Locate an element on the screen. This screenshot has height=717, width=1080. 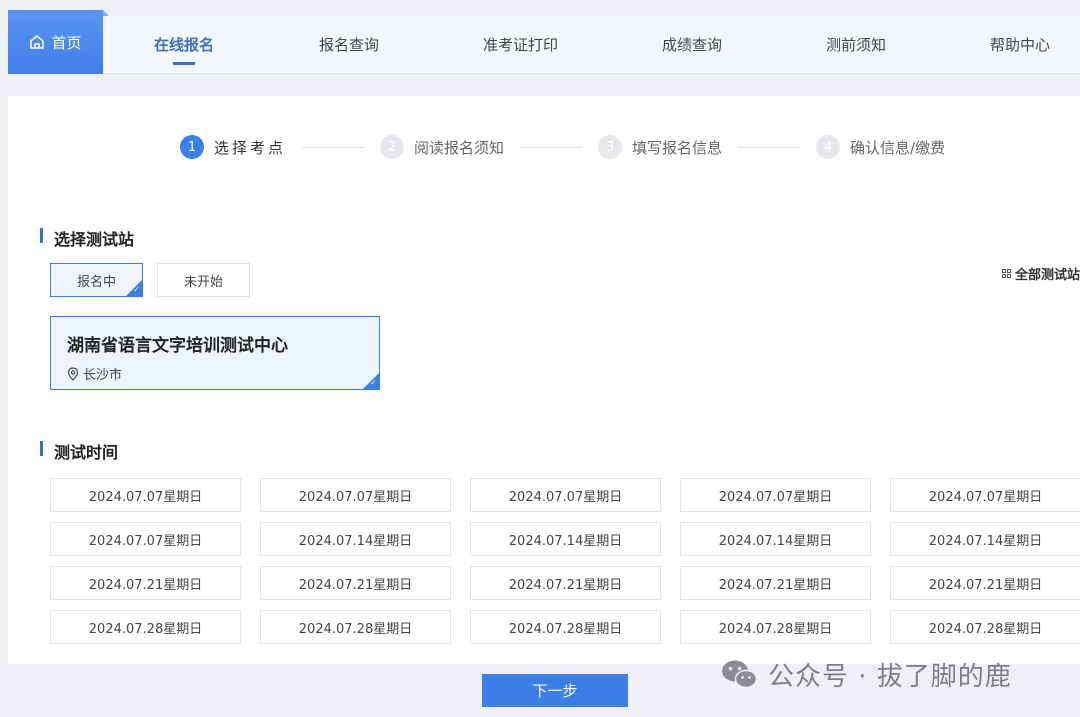
all-stations-link: 全部测试站 is located at coordinates (1040, 273).